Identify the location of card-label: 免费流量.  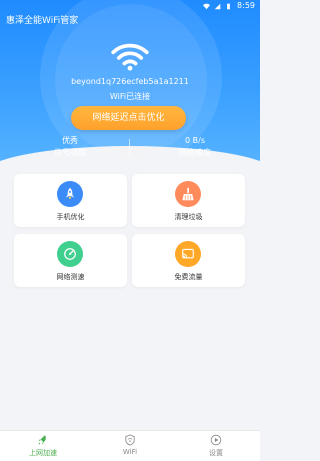
(188, 277).